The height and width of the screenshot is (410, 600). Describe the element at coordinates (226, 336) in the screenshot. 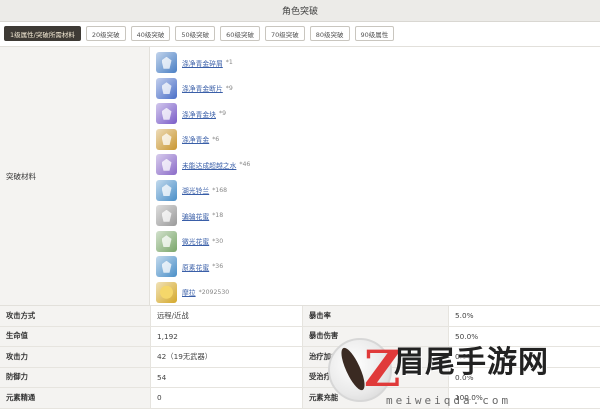

I see `stat-value: 1,192` at that location.